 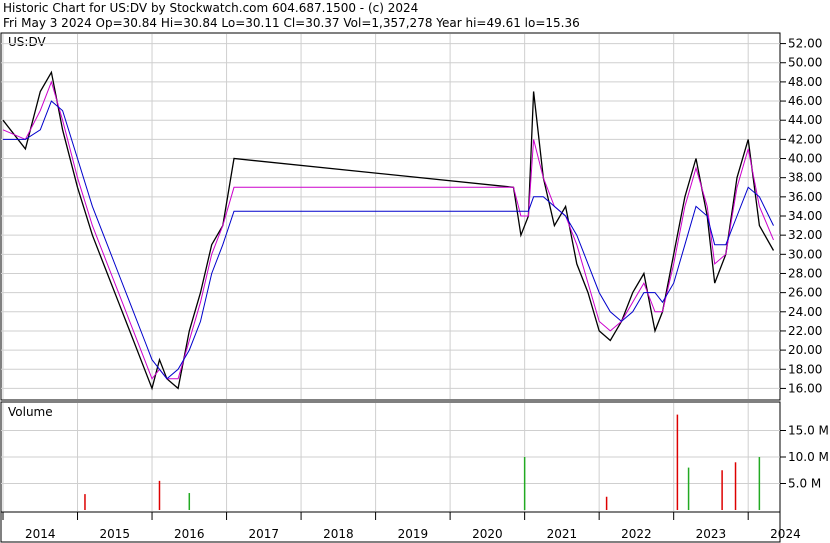 I want to click on price-tick-label: 40.00, so click(x=805, y=159).